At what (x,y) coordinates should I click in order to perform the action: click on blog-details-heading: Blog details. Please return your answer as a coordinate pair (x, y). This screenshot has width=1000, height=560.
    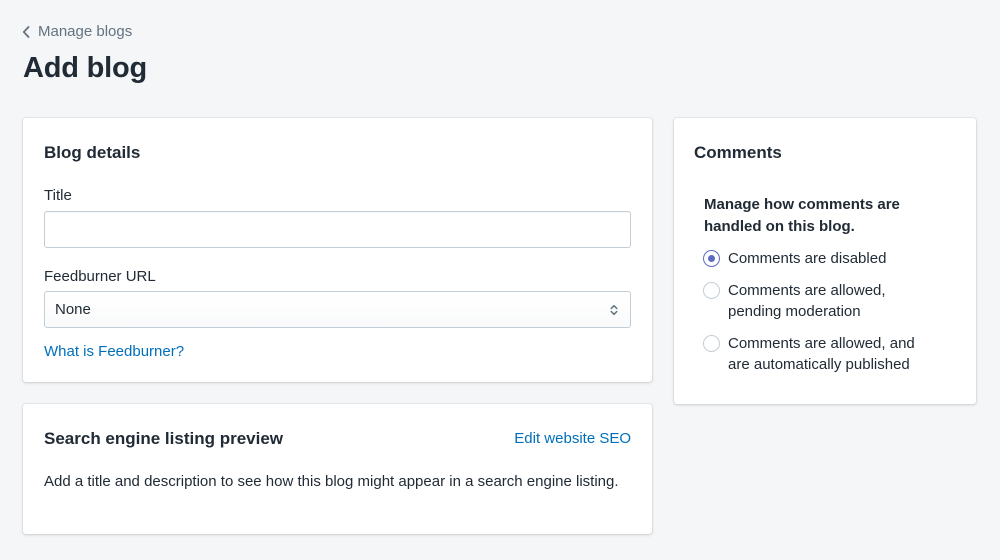
    Looking at the image, I should click on (92, 152).